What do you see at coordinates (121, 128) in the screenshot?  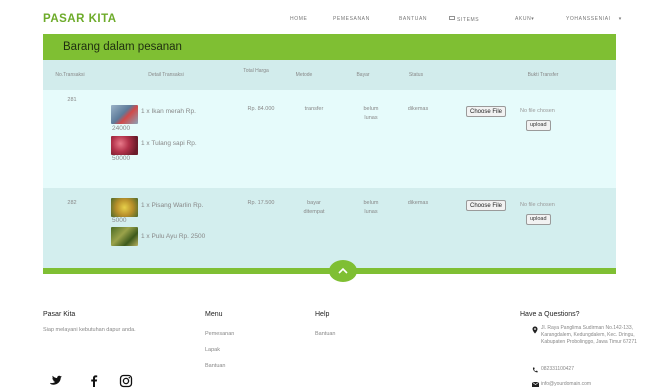 I see `item-price: 24000` at bounding box center [121, 128].